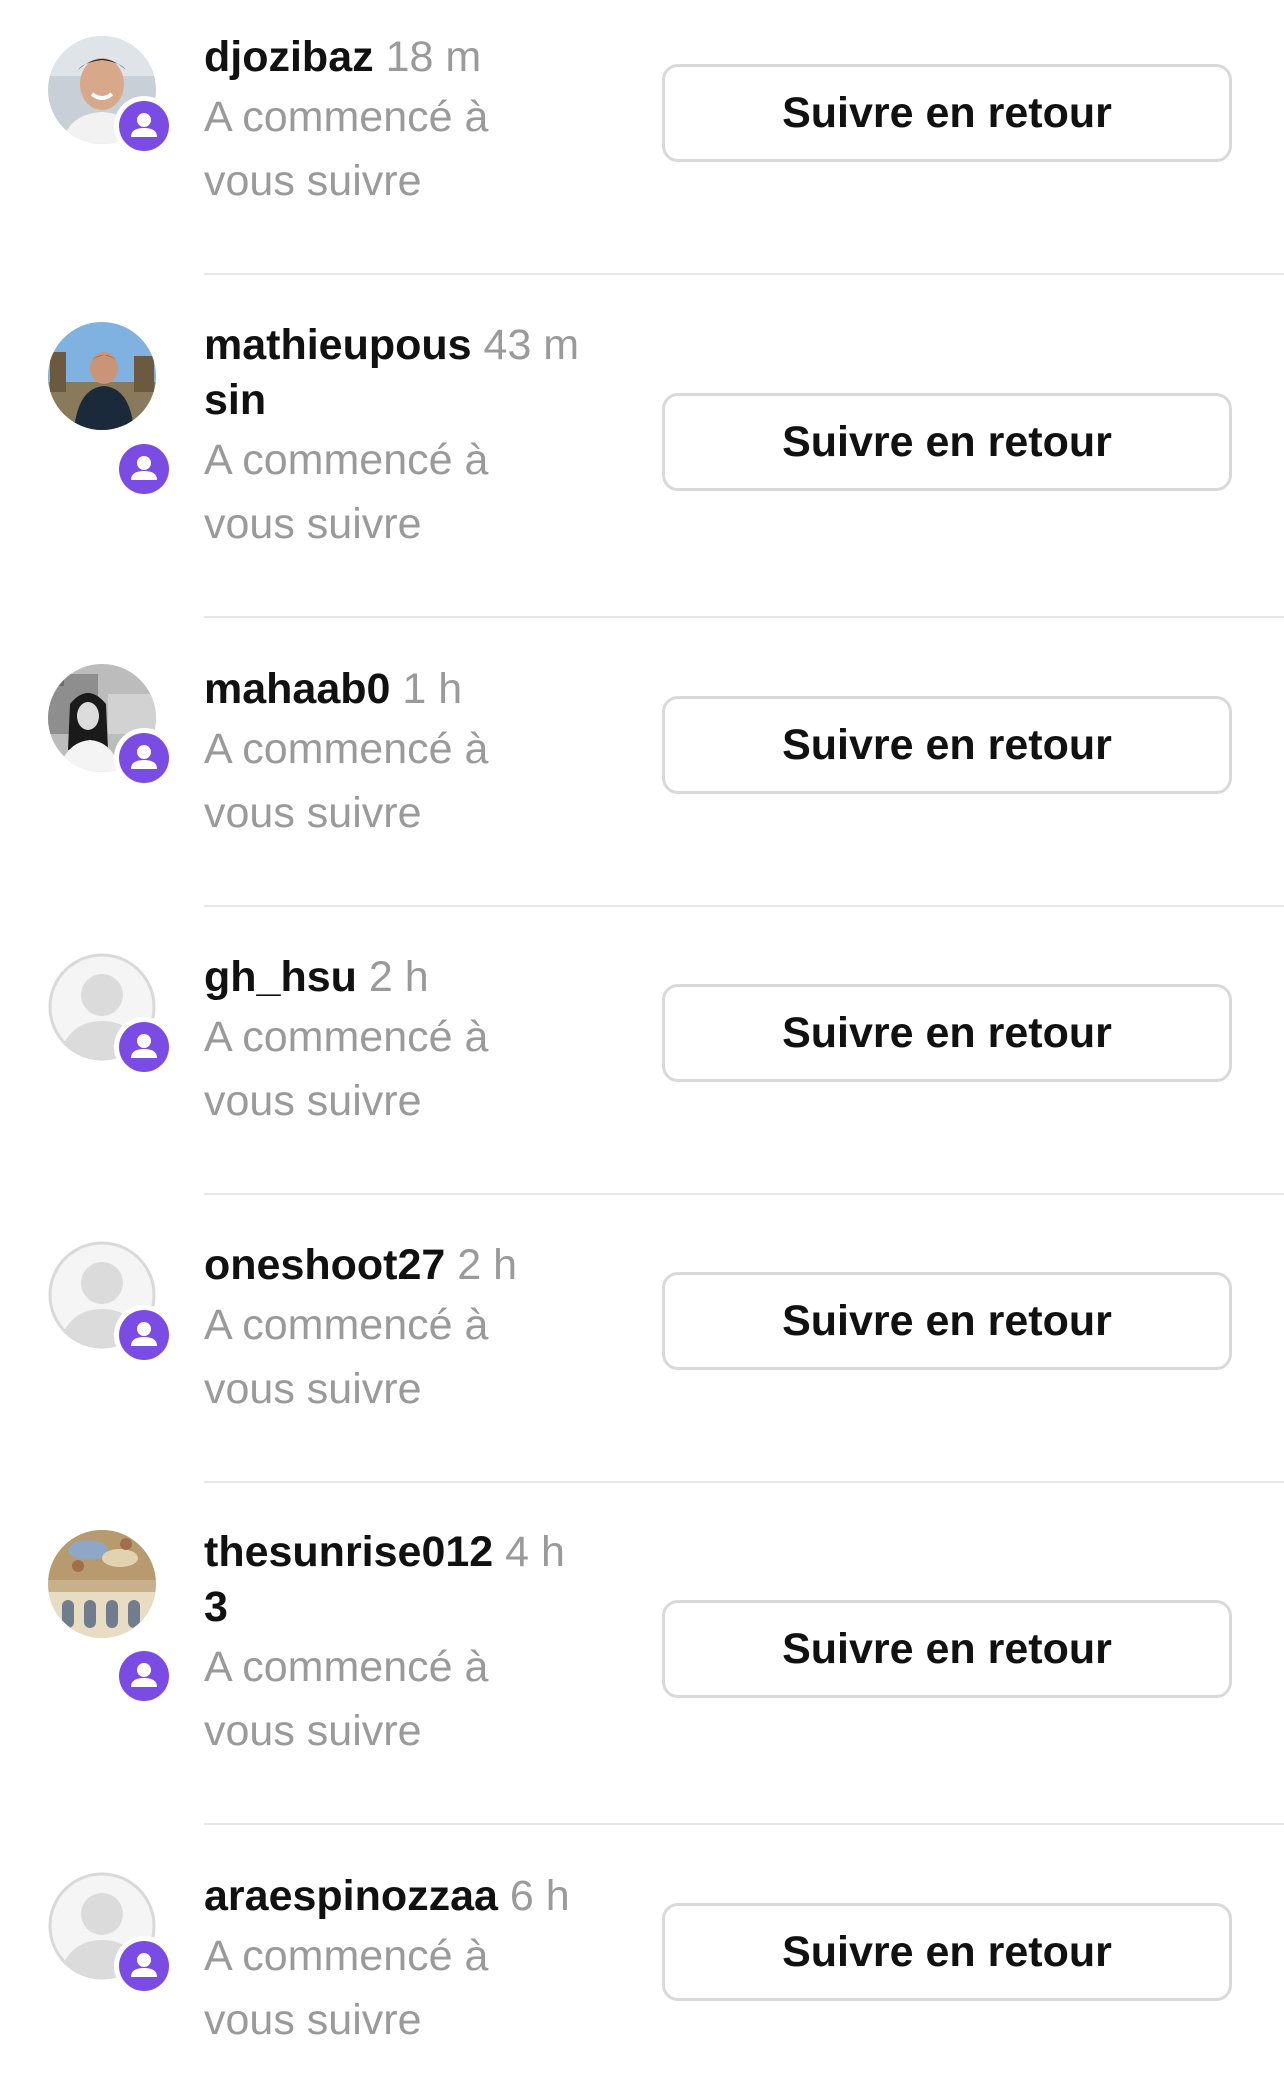  Describe the element at coordinates (432, 689) in the screenshot. I see `timestamp: 1 h` at that location.